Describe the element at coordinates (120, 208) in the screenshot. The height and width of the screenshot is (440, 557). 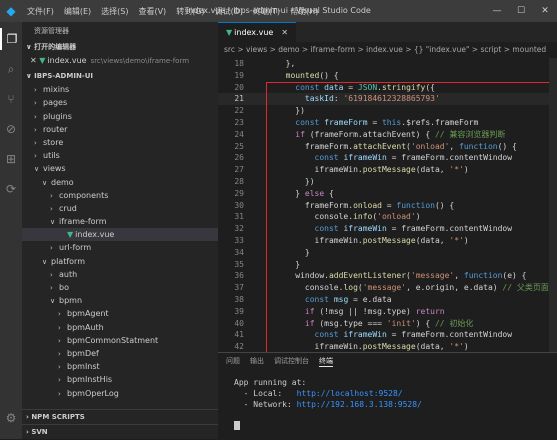
I see `tree-folder-item: › crud` at that location.